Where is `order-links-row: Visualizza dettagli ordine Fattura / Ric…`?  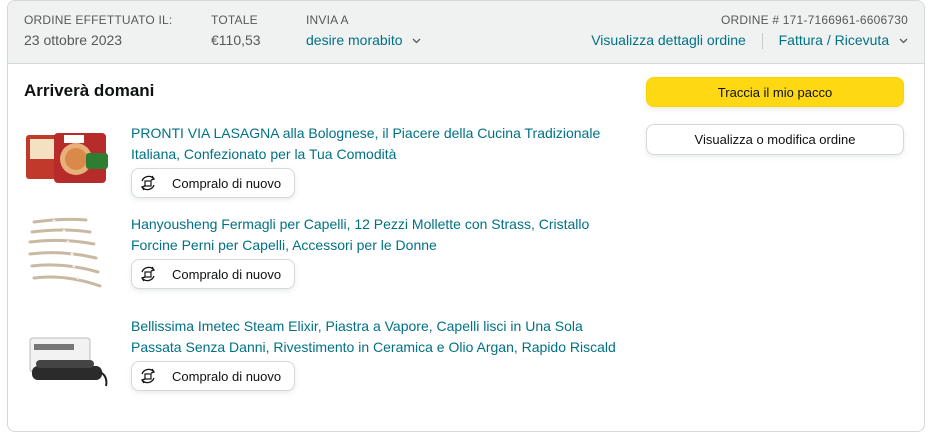
order-links-row: Visualizza dettagli ordine Fattura / Ric… is located at coordinates (749, 40).